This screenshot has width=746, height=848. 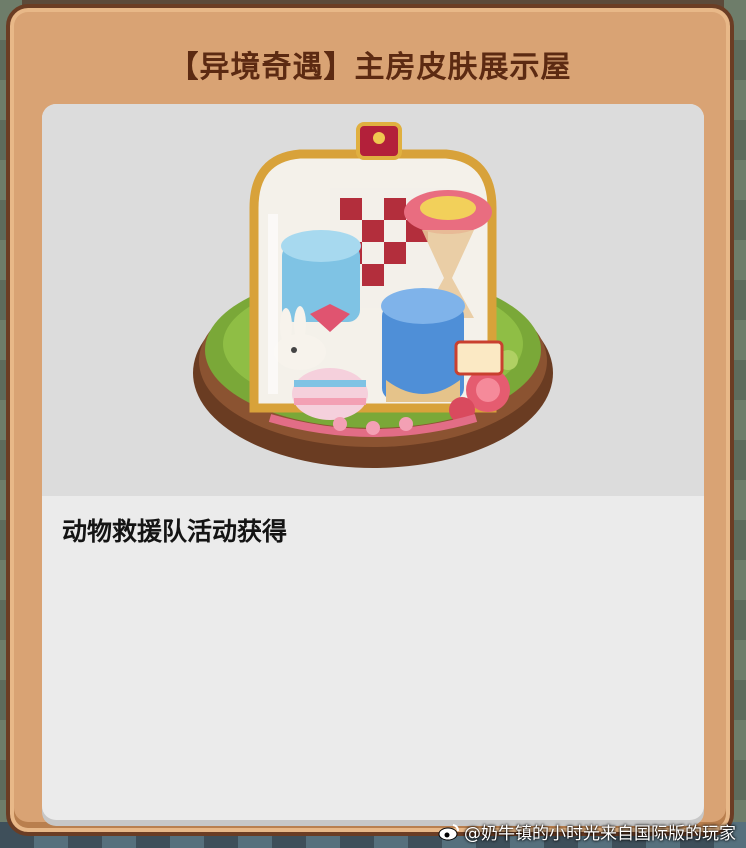 I want to click on skin-source-description: 动物救援队活动获得, so click(x=175, y=531).